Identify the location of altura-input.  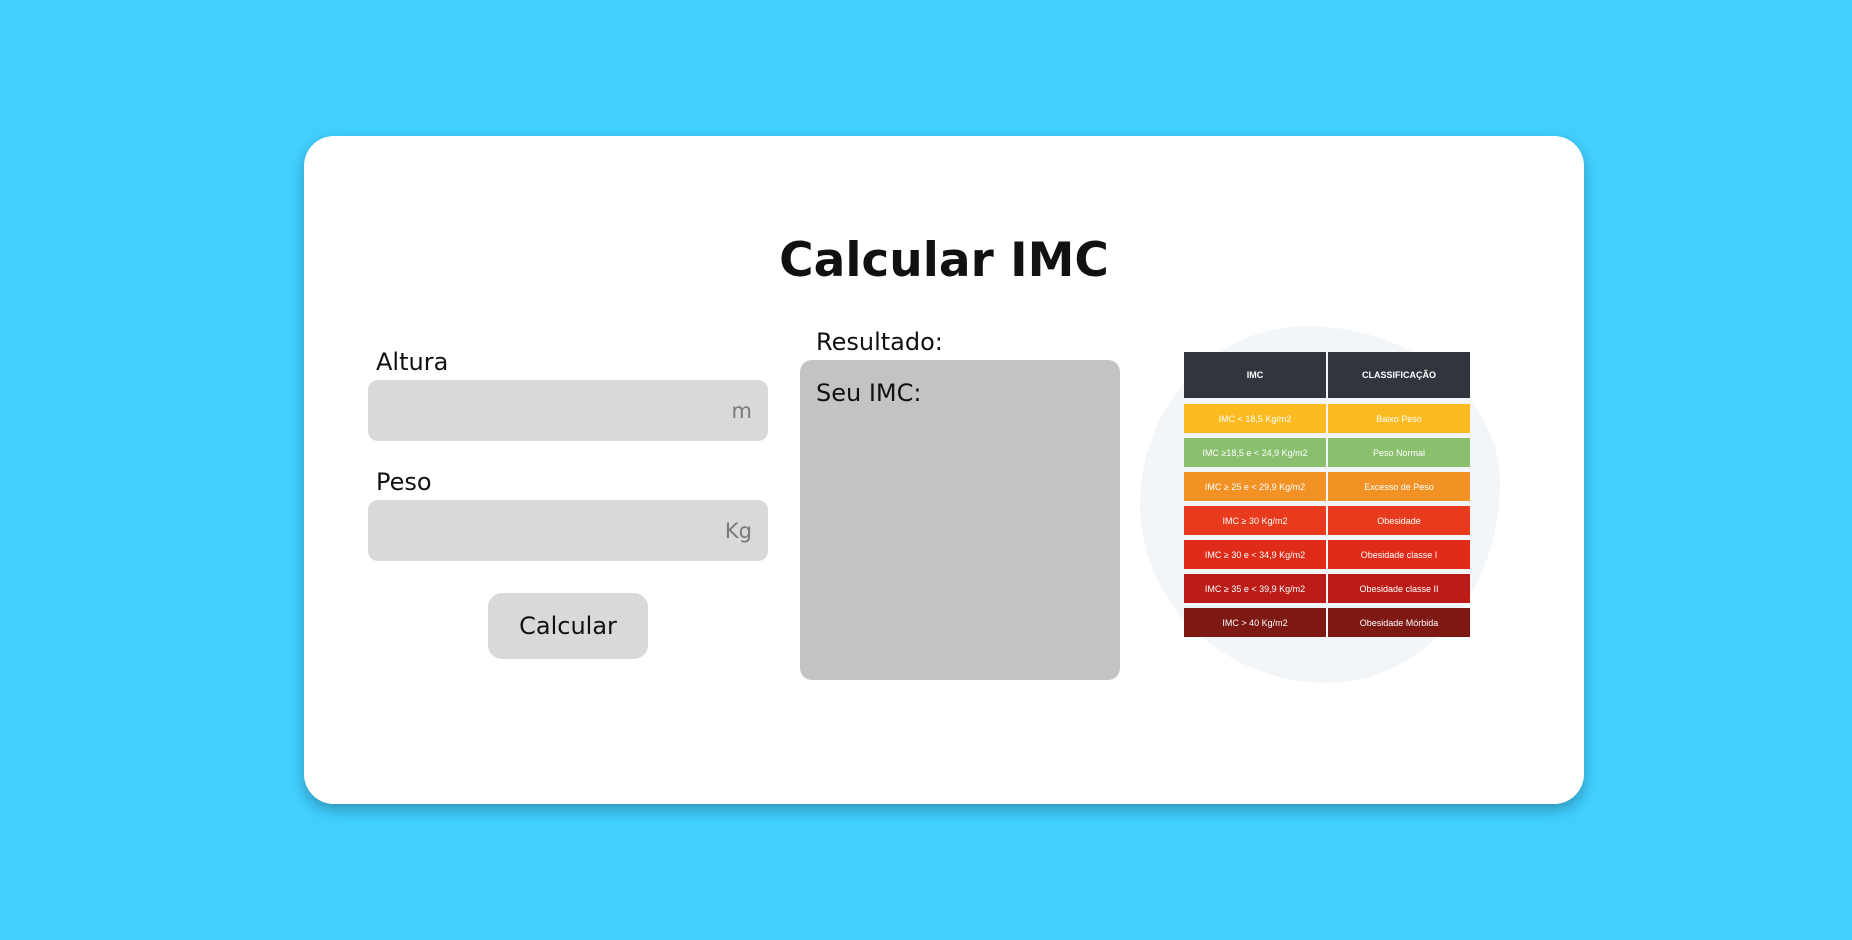
(568, 410).